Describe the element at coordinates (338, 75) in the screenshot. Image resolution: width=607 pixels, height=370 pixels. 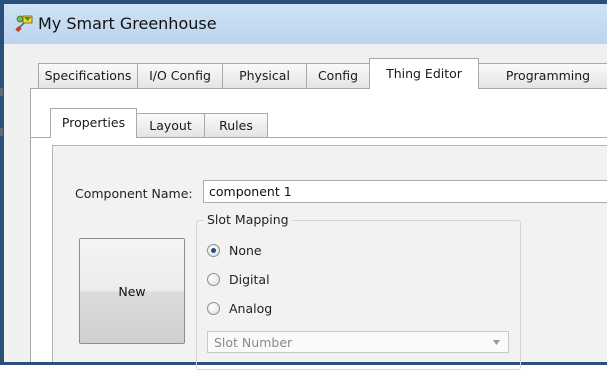
I see `tab-config: Config` at that location.